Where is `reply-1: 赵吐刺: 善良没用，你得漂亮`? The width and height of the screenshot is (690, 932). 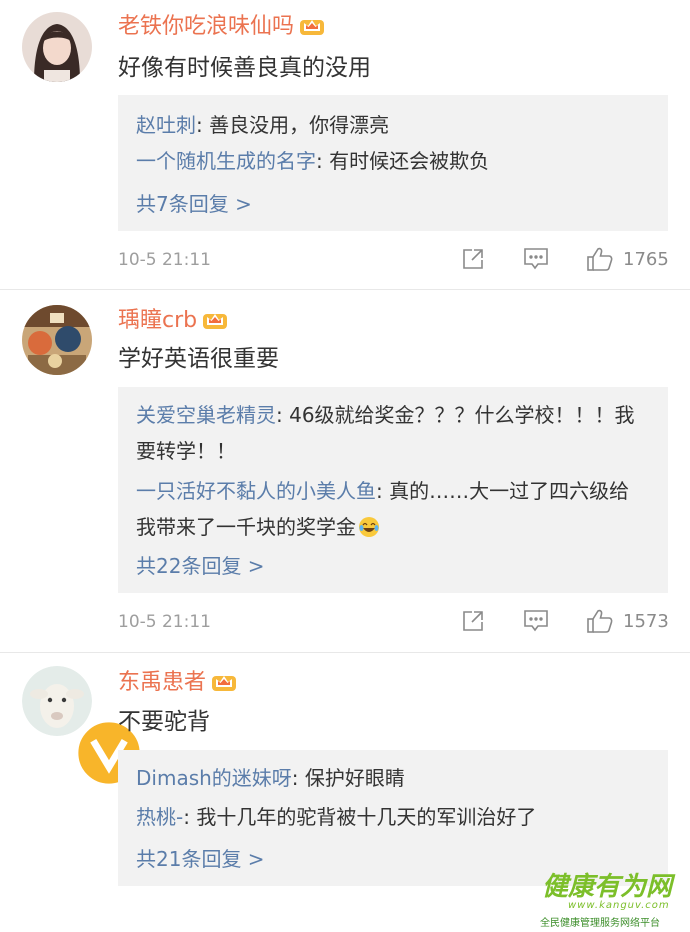
reply-1: 赵吐刺: 善良没用，你得漂亮 is located at coordinates (263, 125).